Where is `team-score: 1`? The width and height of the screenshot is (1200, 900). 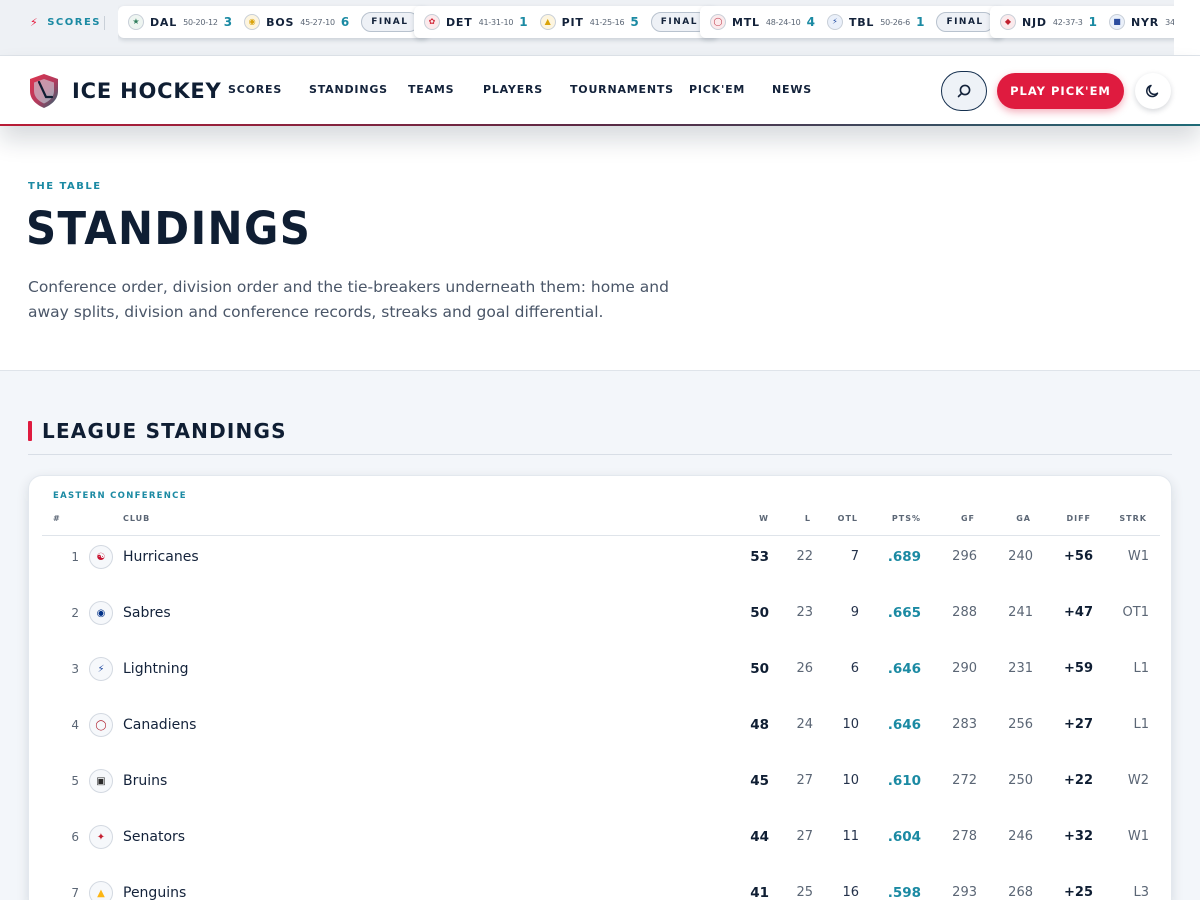 team-score: 1 is located at coordinates (523, 22).